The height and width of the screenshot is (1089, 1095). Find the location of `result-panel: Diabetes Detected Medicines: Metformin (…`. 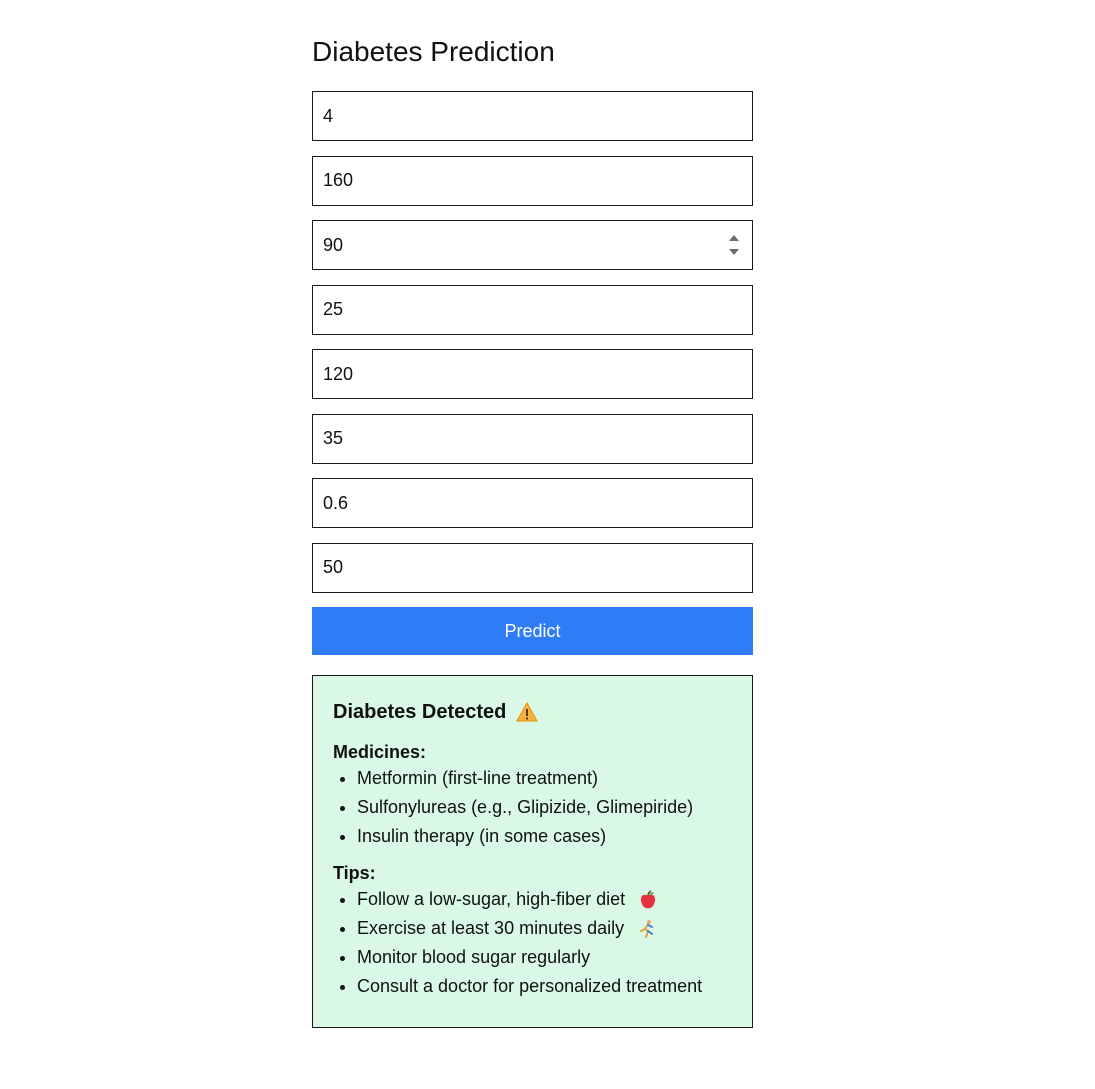

result-panel: Diabetes Detected Medicines: Metformin (… is located at coordinates (532, 851).